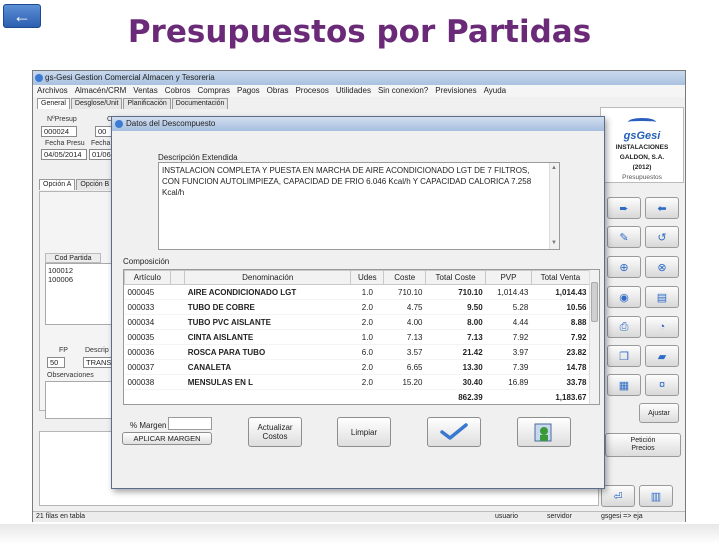 The image size is (719, 544). I want to click on menu-previsiones: Previsiones, so click(455, 91).